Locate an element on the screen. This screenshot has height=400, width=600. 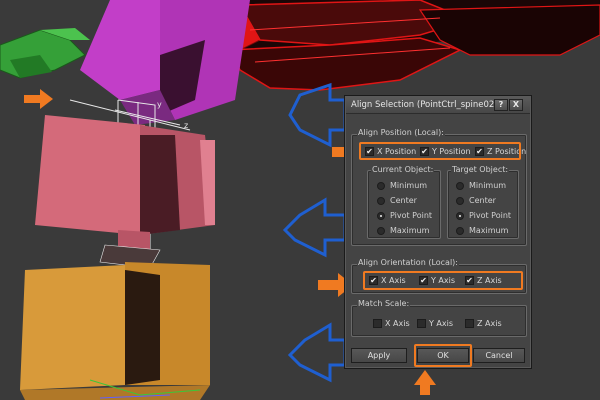
scale-y-label: Y Axis is located at coordinates (441, 323).